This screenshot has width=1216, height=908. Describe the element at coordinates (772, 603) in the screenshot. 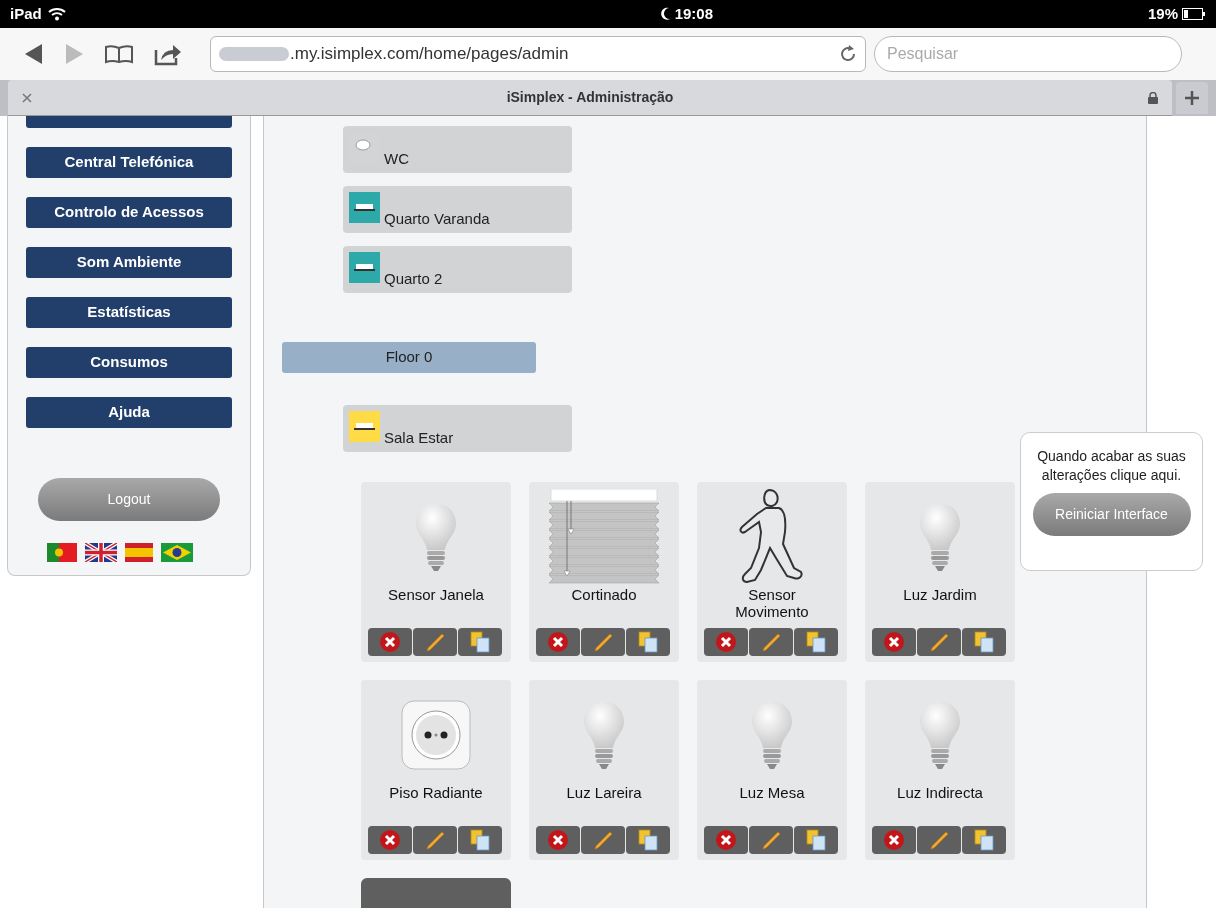

I see `device-name: Sensor Movimento` at that location.